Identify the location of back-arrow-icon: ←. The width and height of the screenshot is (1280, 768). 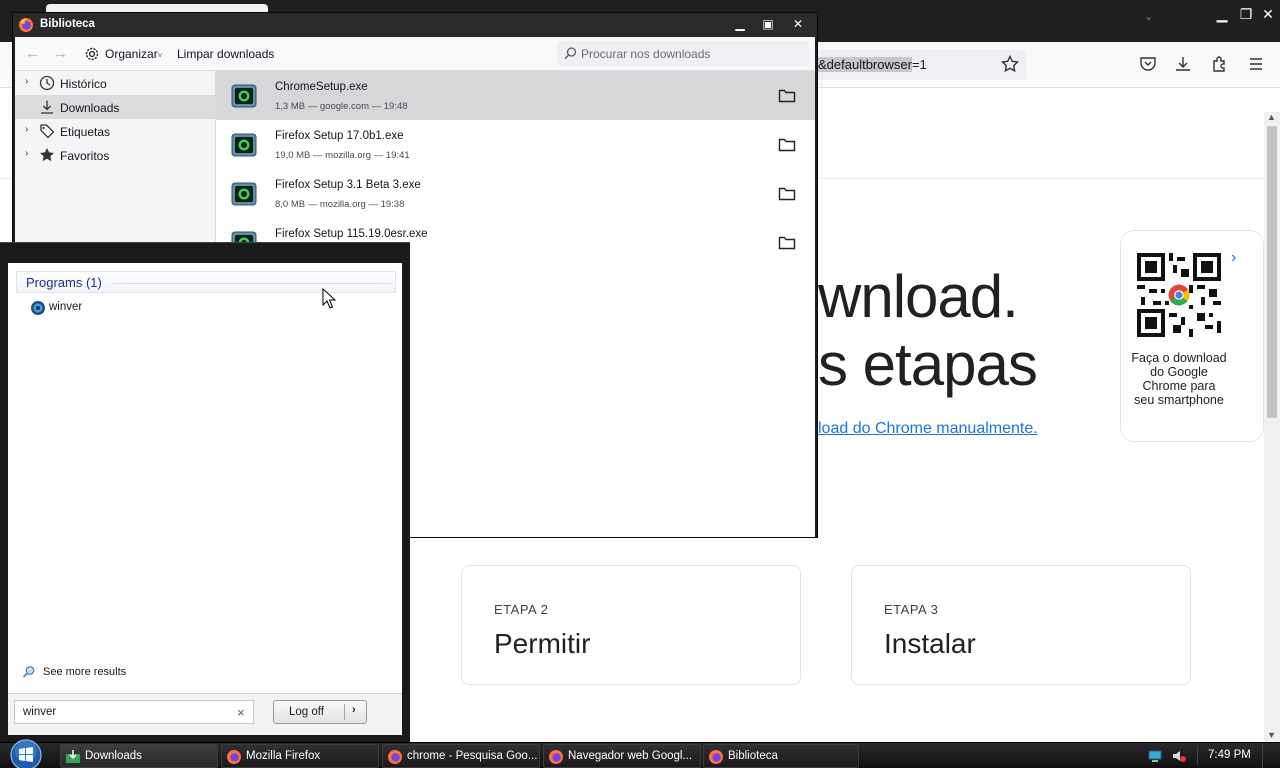
(32, 53).